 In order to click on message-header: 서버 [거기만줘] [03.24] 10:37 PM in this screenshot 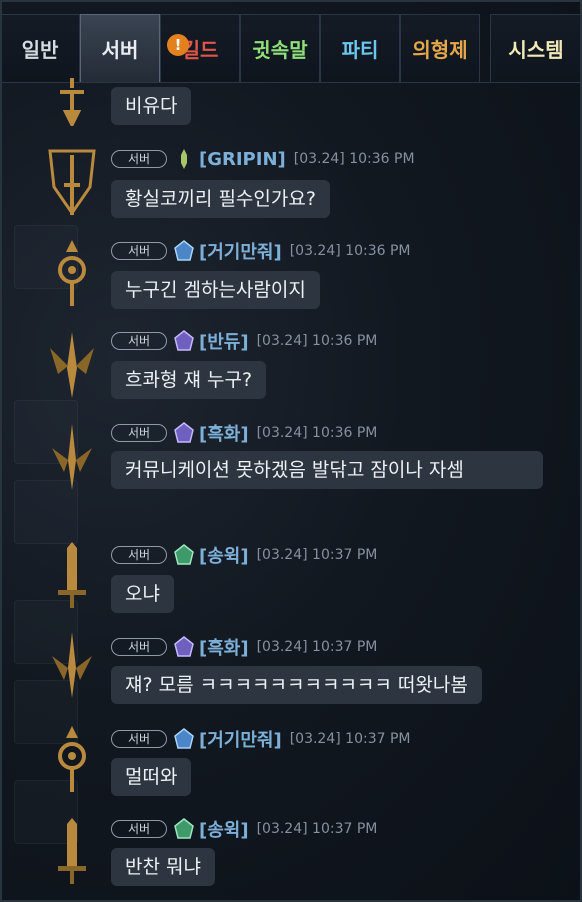, I will do `click(261, 739)`.